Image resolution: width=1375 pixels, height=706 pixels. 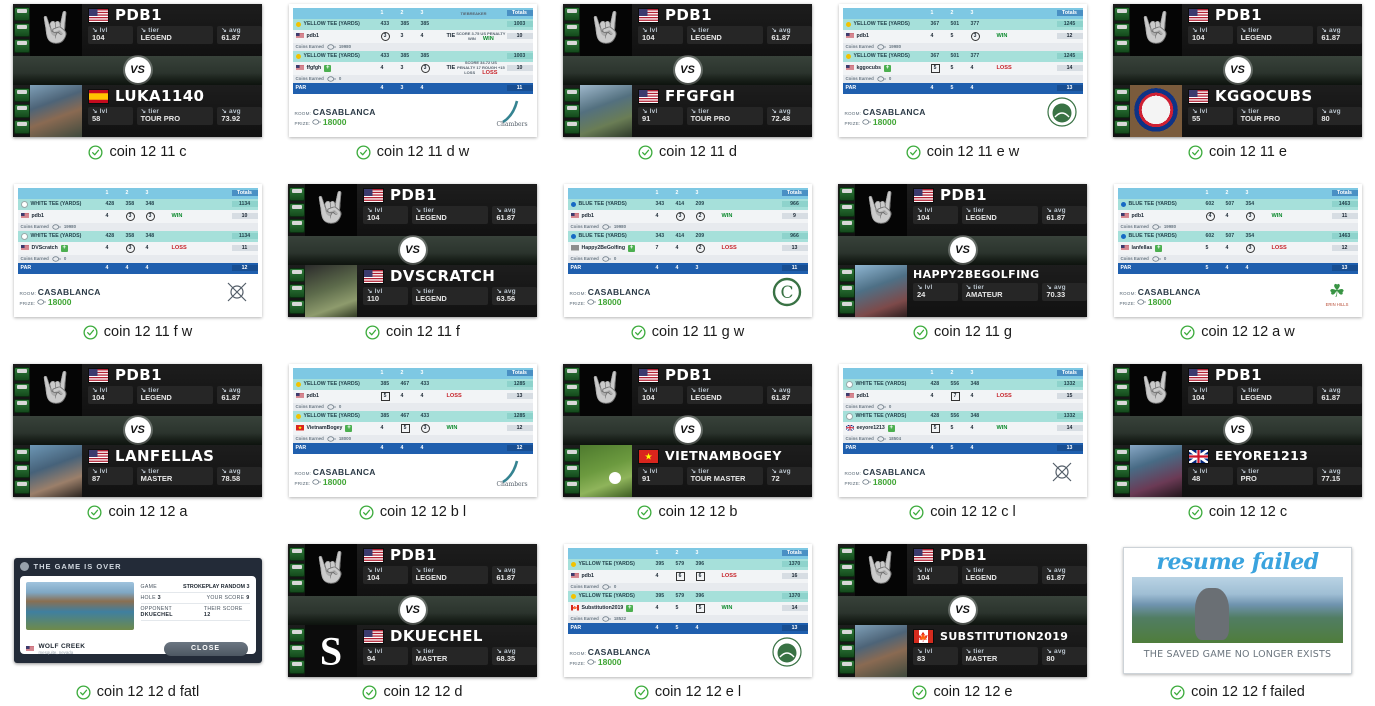 What do you see at coordinates (205, 648) in the screenshot?
I see `close-button: CLOSE` at bounding box center [205, 648].